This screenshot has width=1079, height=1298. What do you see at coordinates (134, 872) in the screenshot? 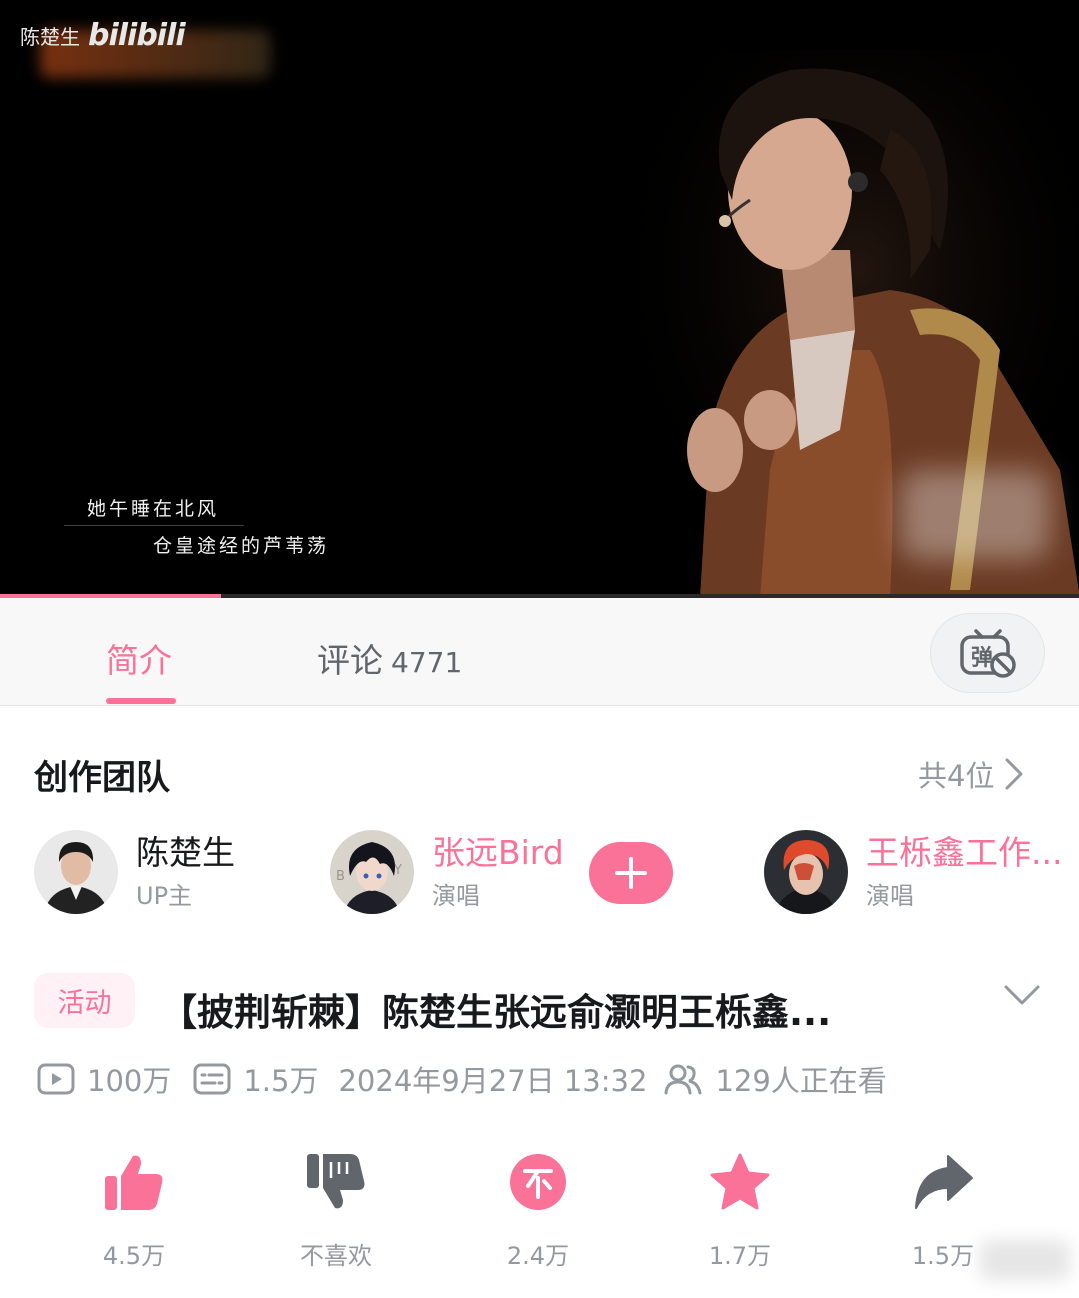
I see `team-member-1: 陈楚生 UP主` at bounding box center [134, 872].